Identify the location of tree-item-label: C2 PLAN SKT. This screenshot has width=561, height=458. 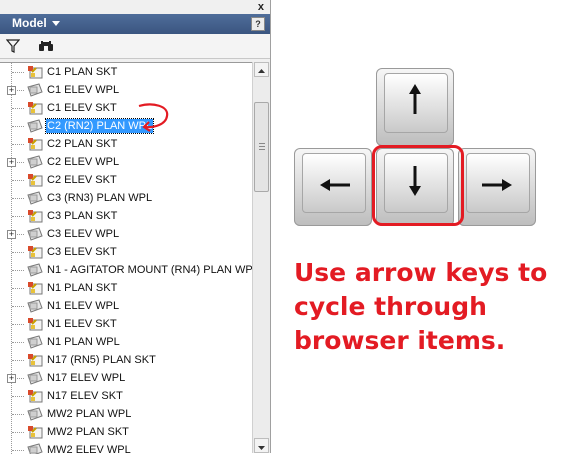
(82, 144).